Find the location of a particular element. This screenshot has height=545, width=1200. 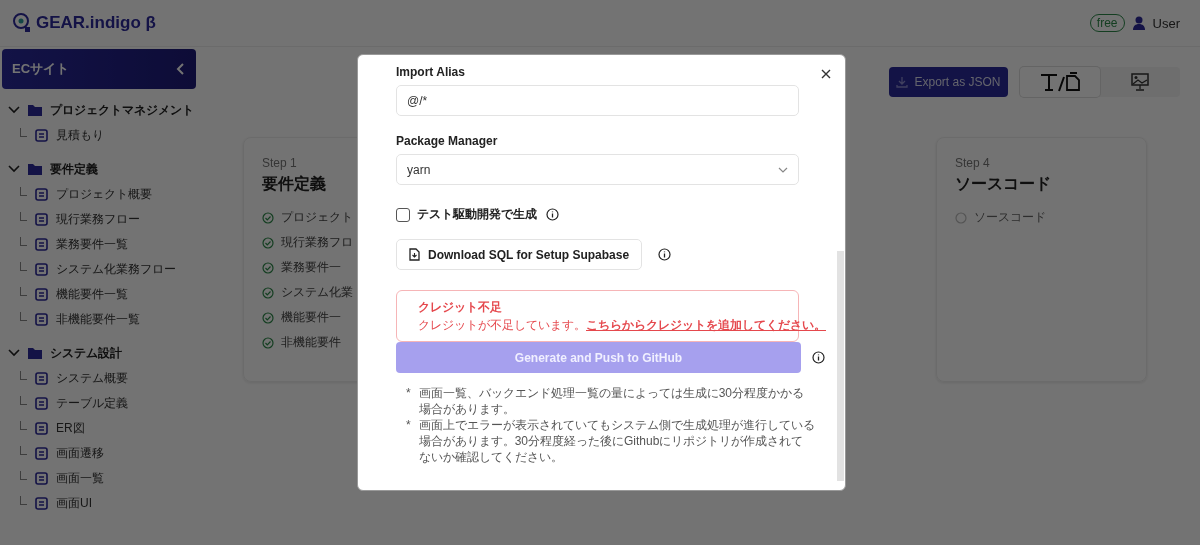

app-logo: GEAR.indigo β is located at coordinates (96, 23).